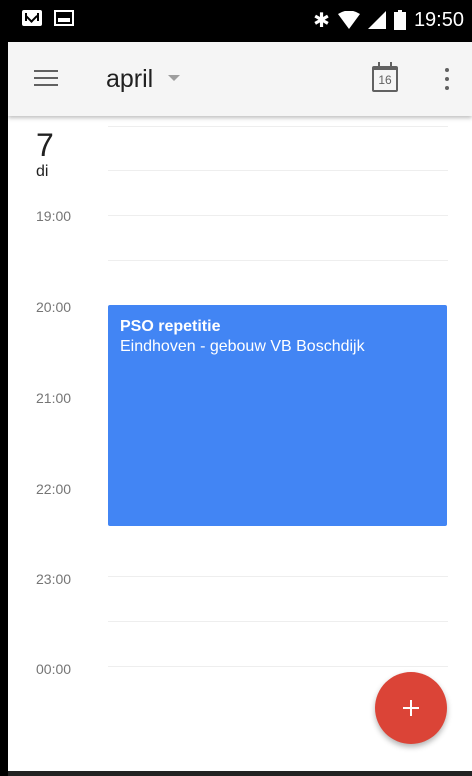 This screenshot has height=776, width=472. Describe the element at coordinates (54, 307) in the screenshot. I see `hour-label: 20:00` at that location.